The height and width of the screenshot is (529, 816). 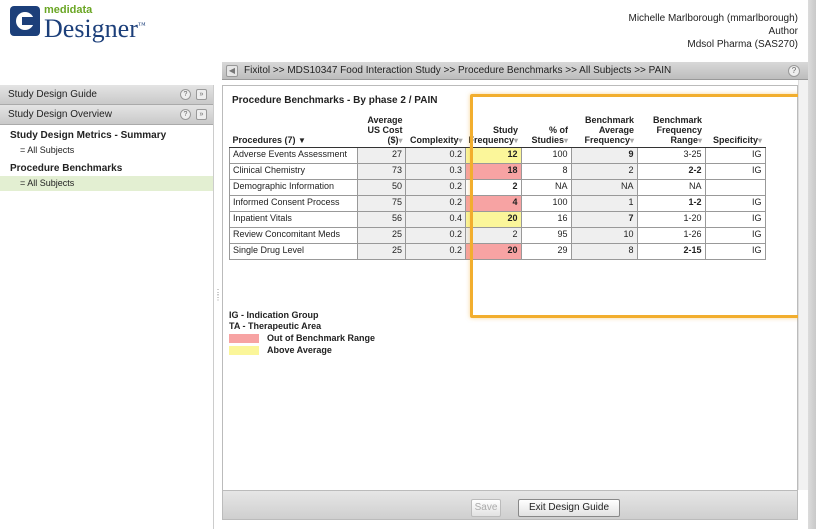 I want to click on footer-bar: Save Exit Design Guide, so click(x=510, y=505).